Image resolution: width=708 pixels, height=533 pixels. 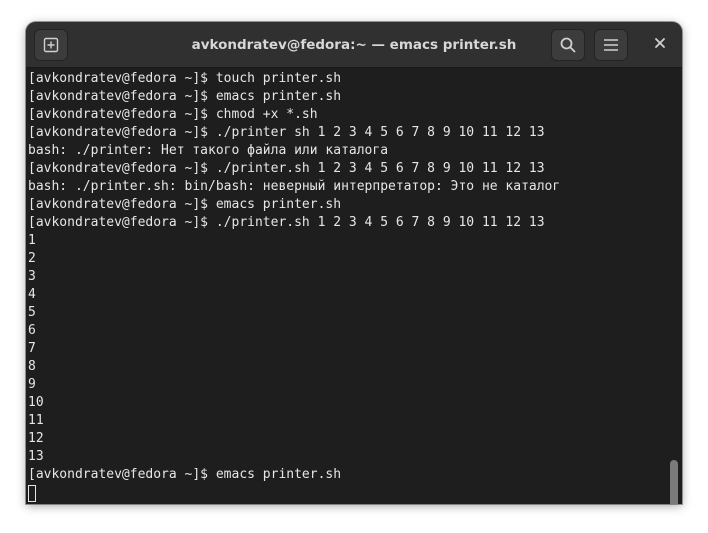 I want to click on terminal-line: 13, so click(x=36, y=456).